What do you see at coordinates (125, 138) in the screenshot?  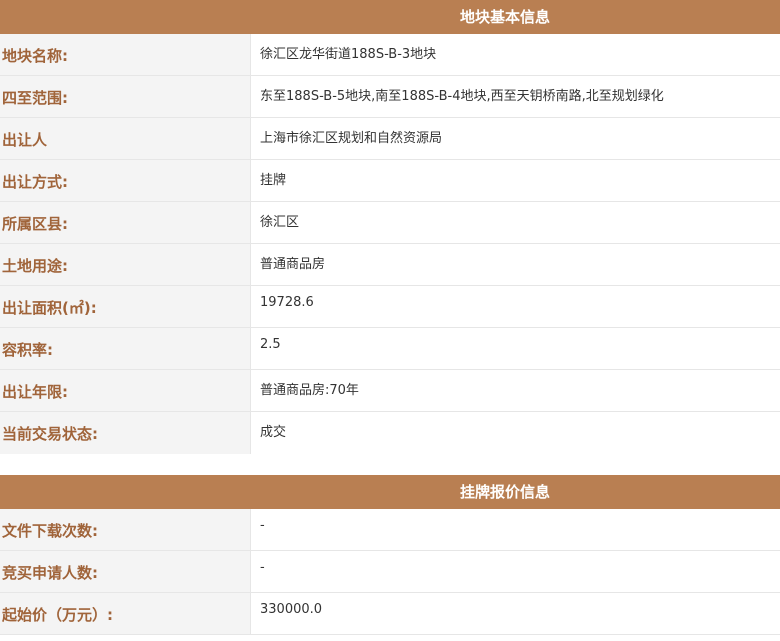 I see `grantor-label: 出让人` at bounding box center [125, 138].